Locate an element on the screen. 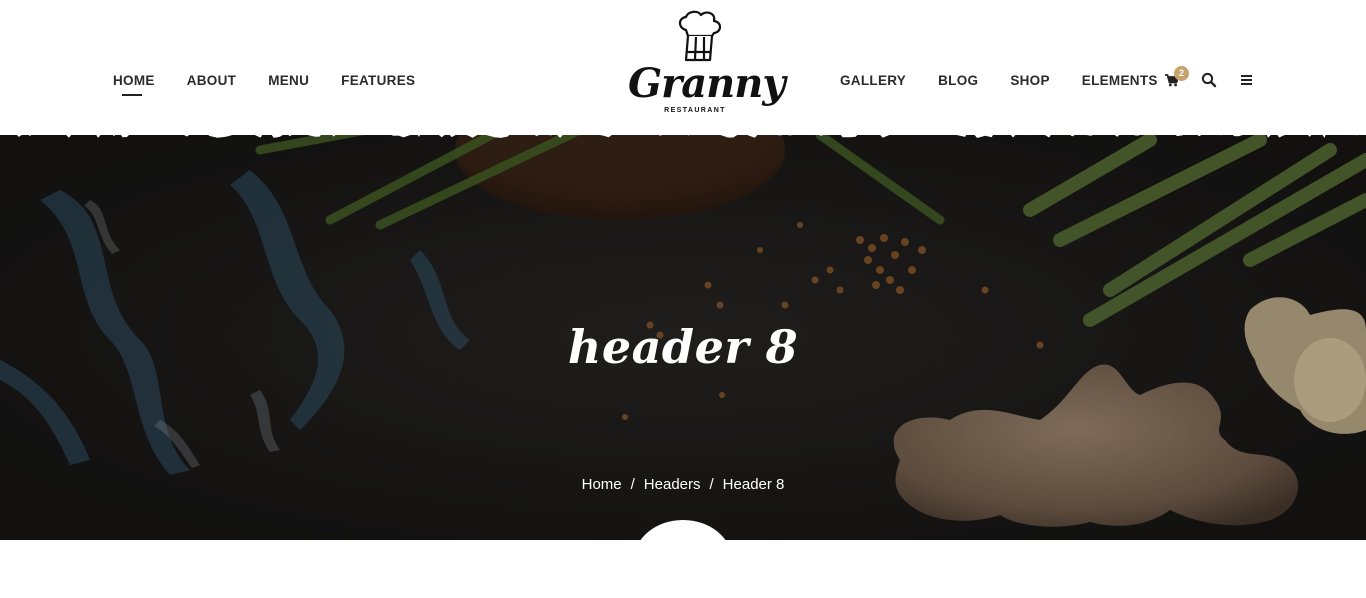 Image resolution: width=1366 pixels, height=598 pixels. primary-nav-right: GALLERY BLOG SHOP ELEMENTS is located at coordinates (1015, 81).